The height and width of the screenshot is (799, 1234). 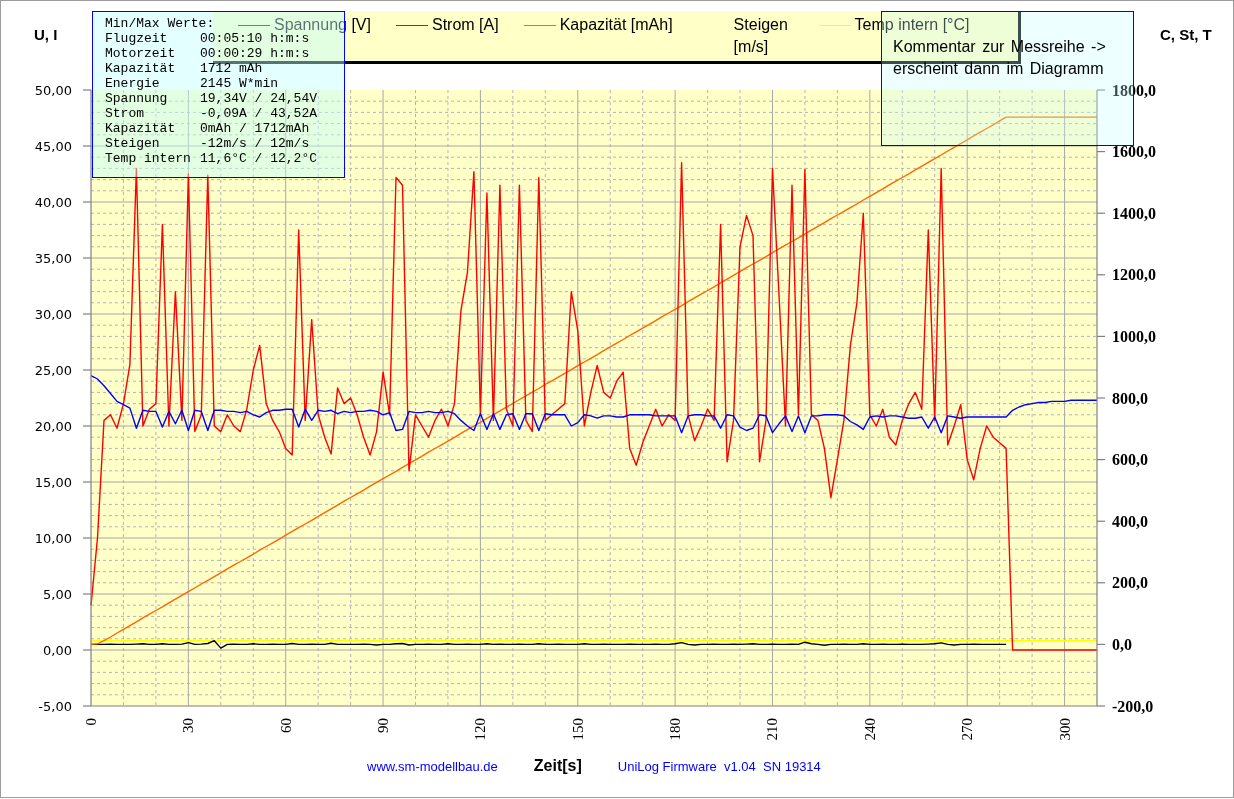 I want to click on y2-tick-label: 600,0, so click(x=1130, y=460).